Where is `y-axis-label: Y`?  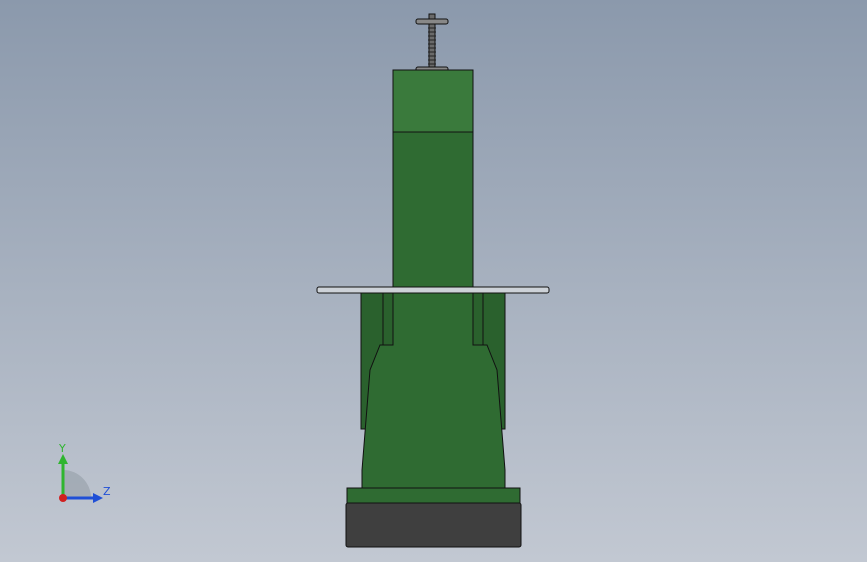
y-axis-label: Y is located at coordinates (62, 448).